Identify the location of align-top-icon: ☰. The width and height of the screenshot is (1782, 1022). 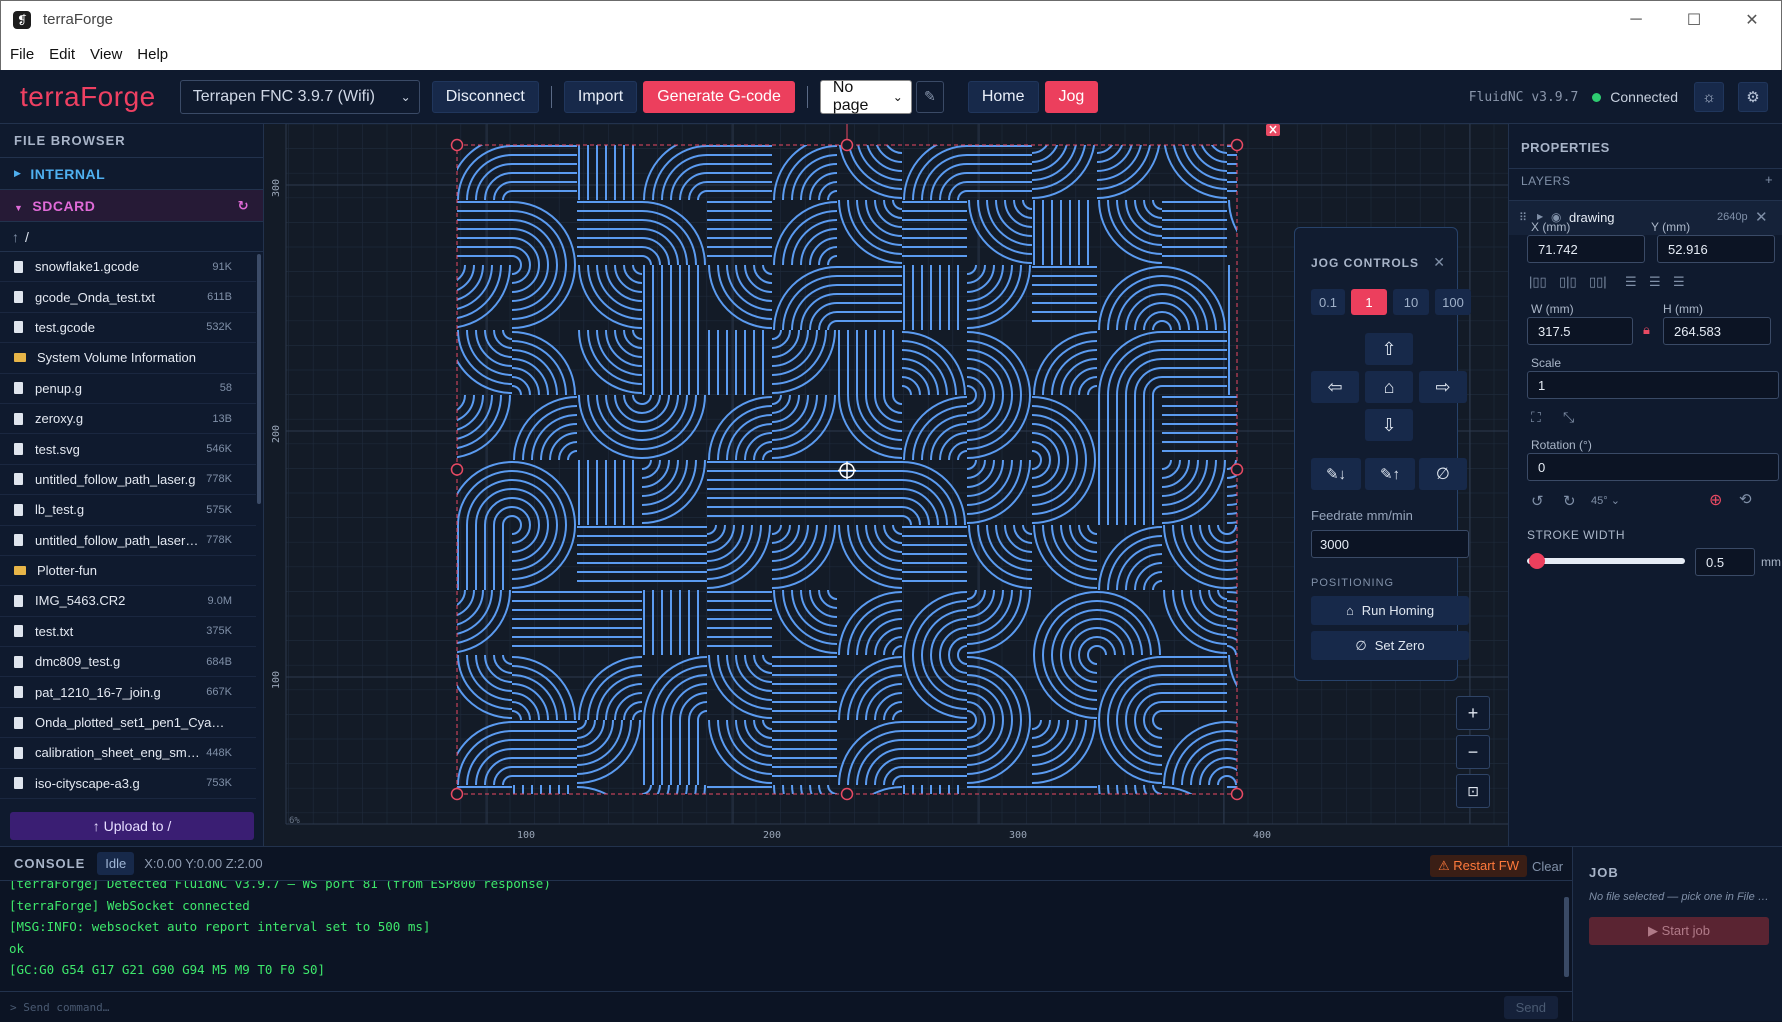
(1631, 282).